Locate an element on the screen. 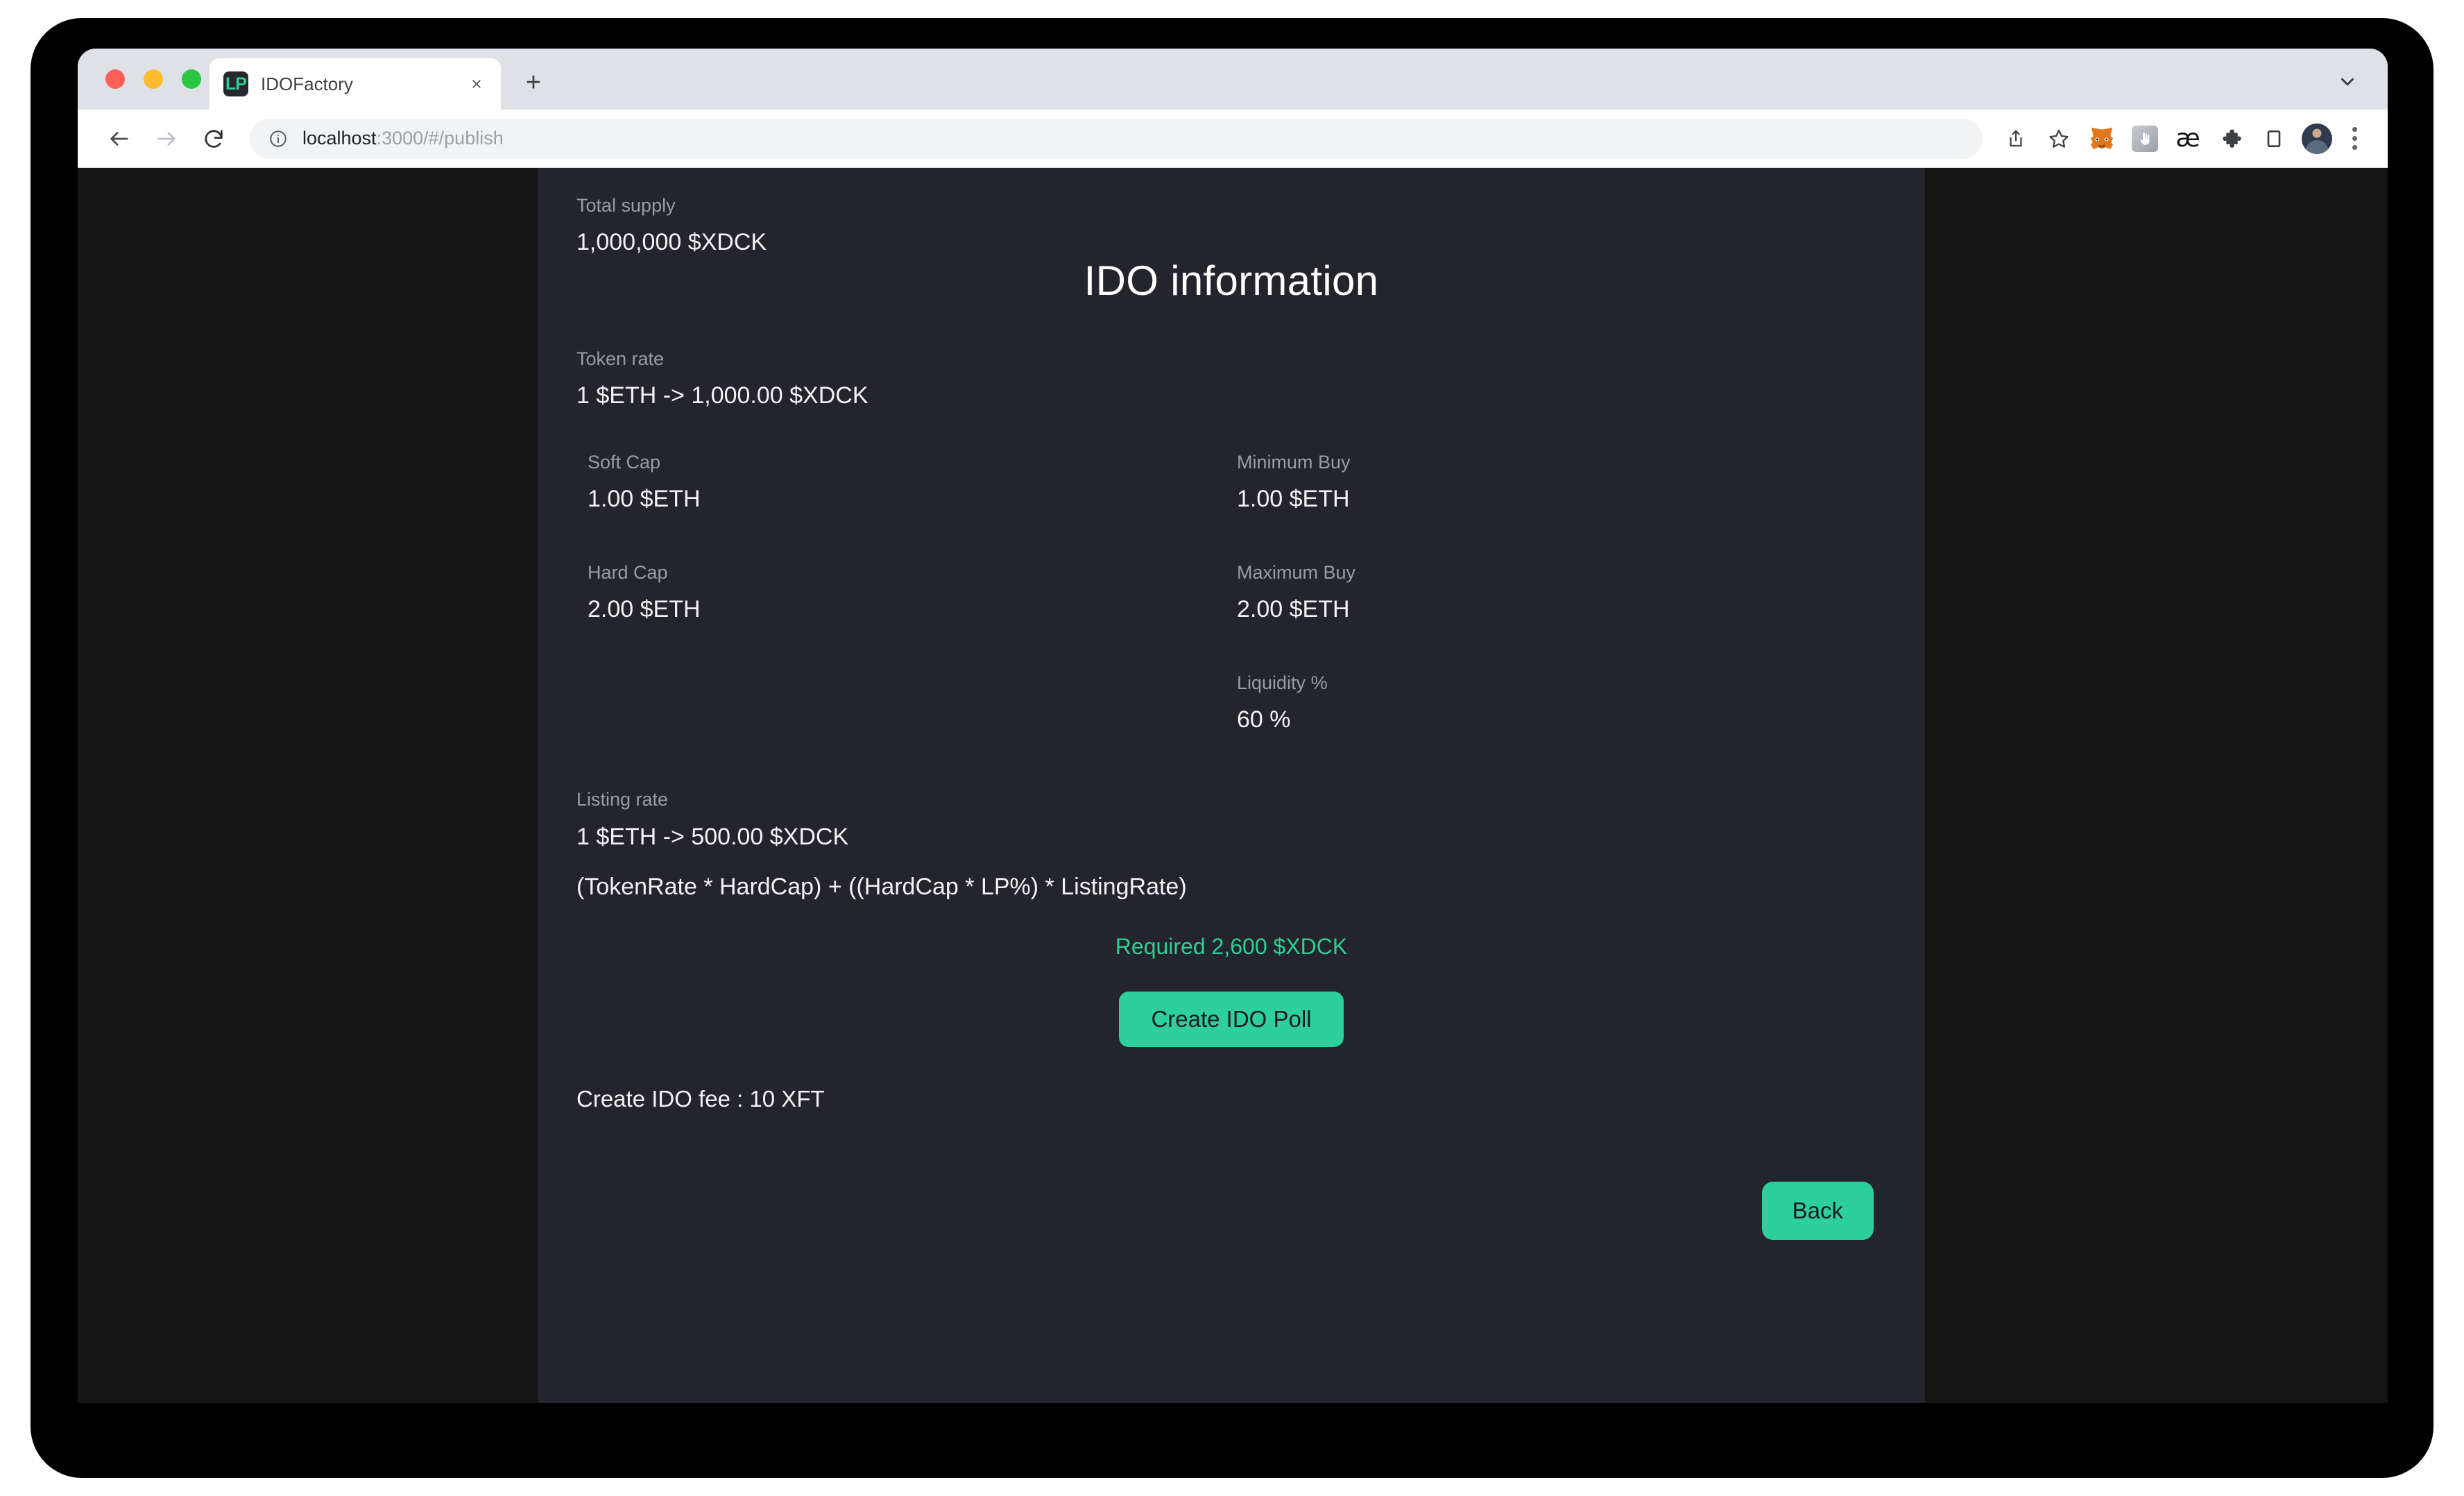 This screenshot has height=1496, width=2464. back-button-wrap: Back is located at coordinates (1231, 1211).